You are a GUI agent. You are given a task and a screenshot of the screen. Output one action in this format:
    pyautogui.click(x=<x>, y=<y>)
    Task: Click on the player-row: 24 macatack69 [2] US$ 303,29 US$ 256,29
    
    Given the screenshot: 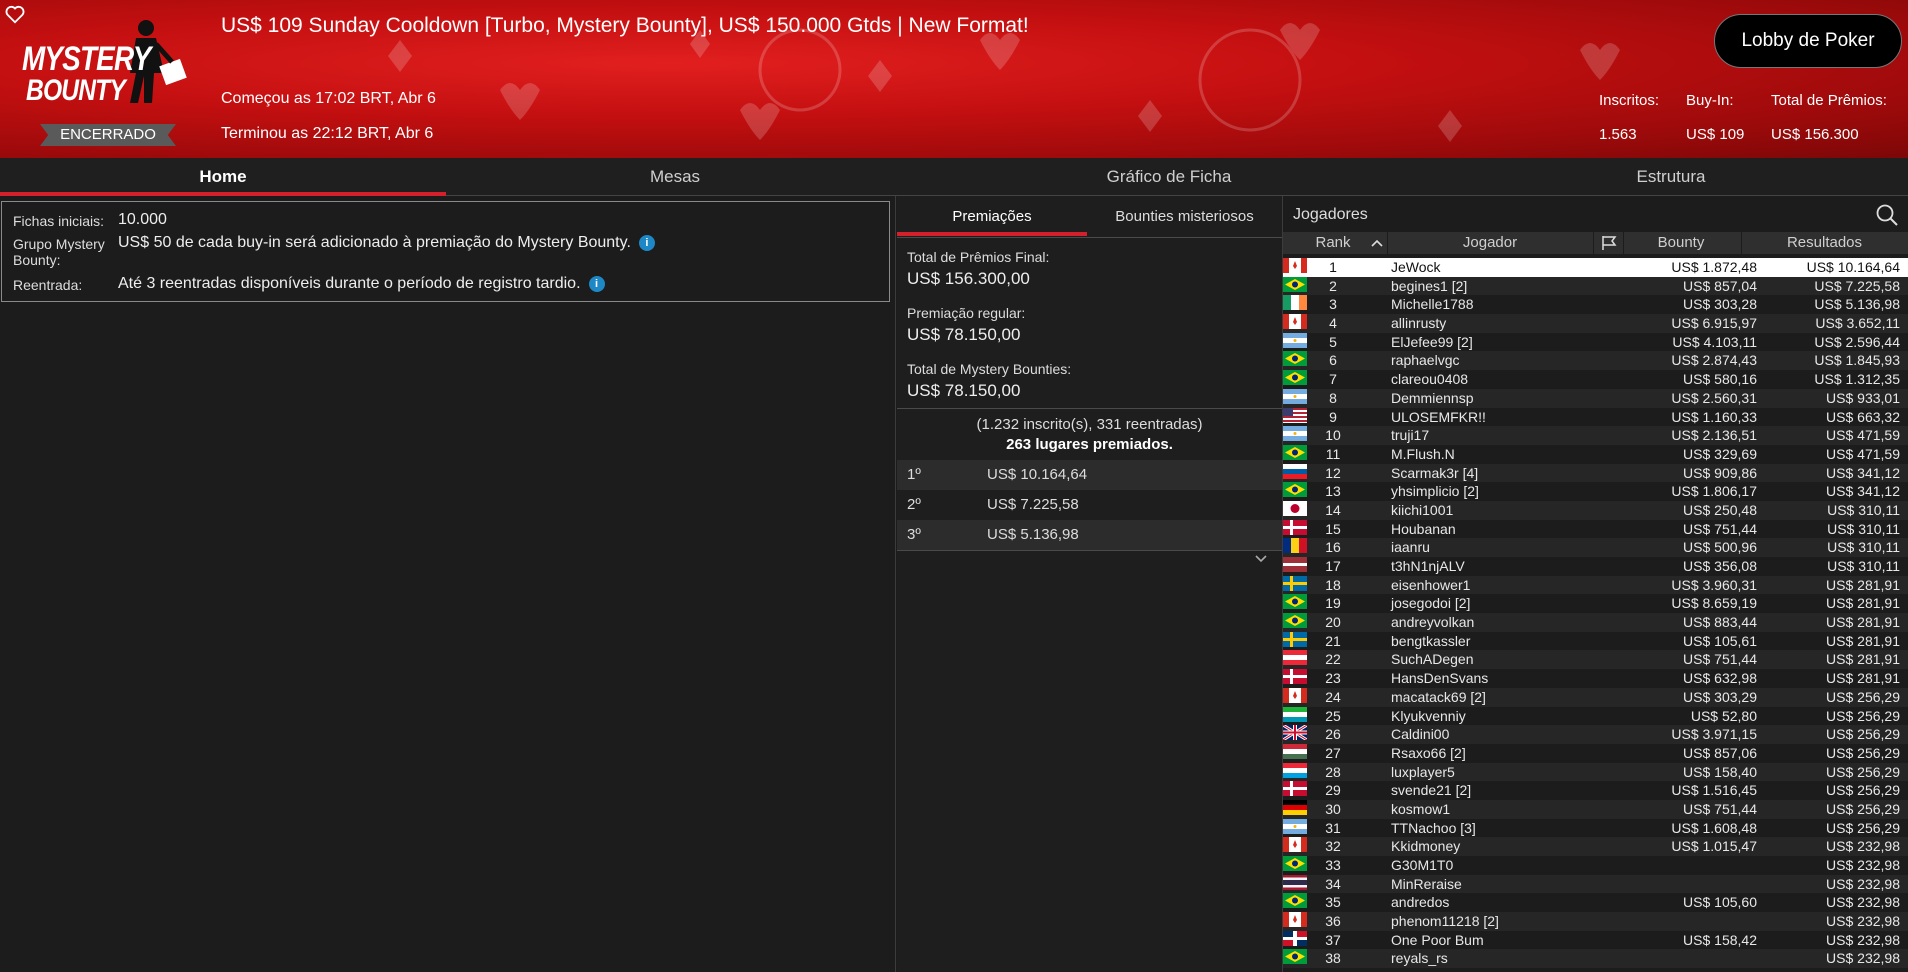 What is the action you would take?
    pyautogui.click(x=1595, y=697)
    